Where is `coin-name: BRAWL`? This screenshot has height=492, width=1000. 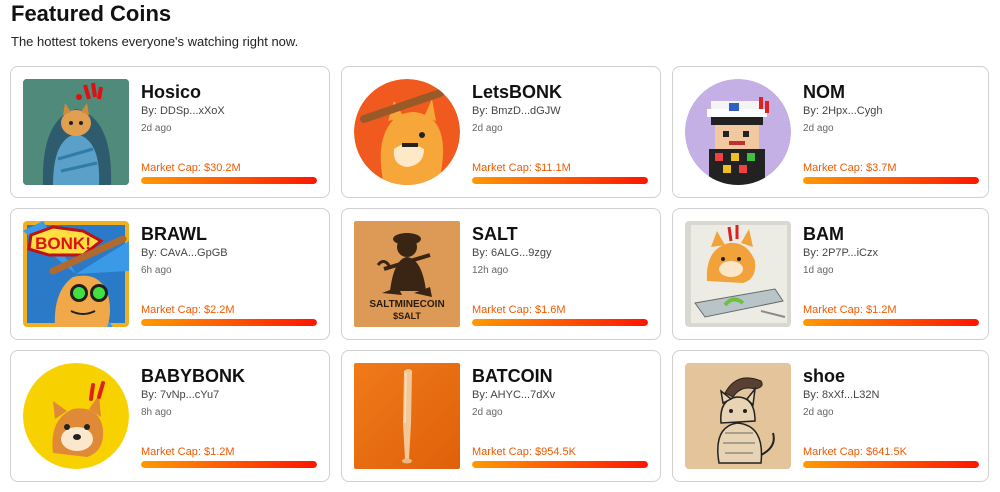
coin-name: BRAWL is located at coordinates (174, 234).